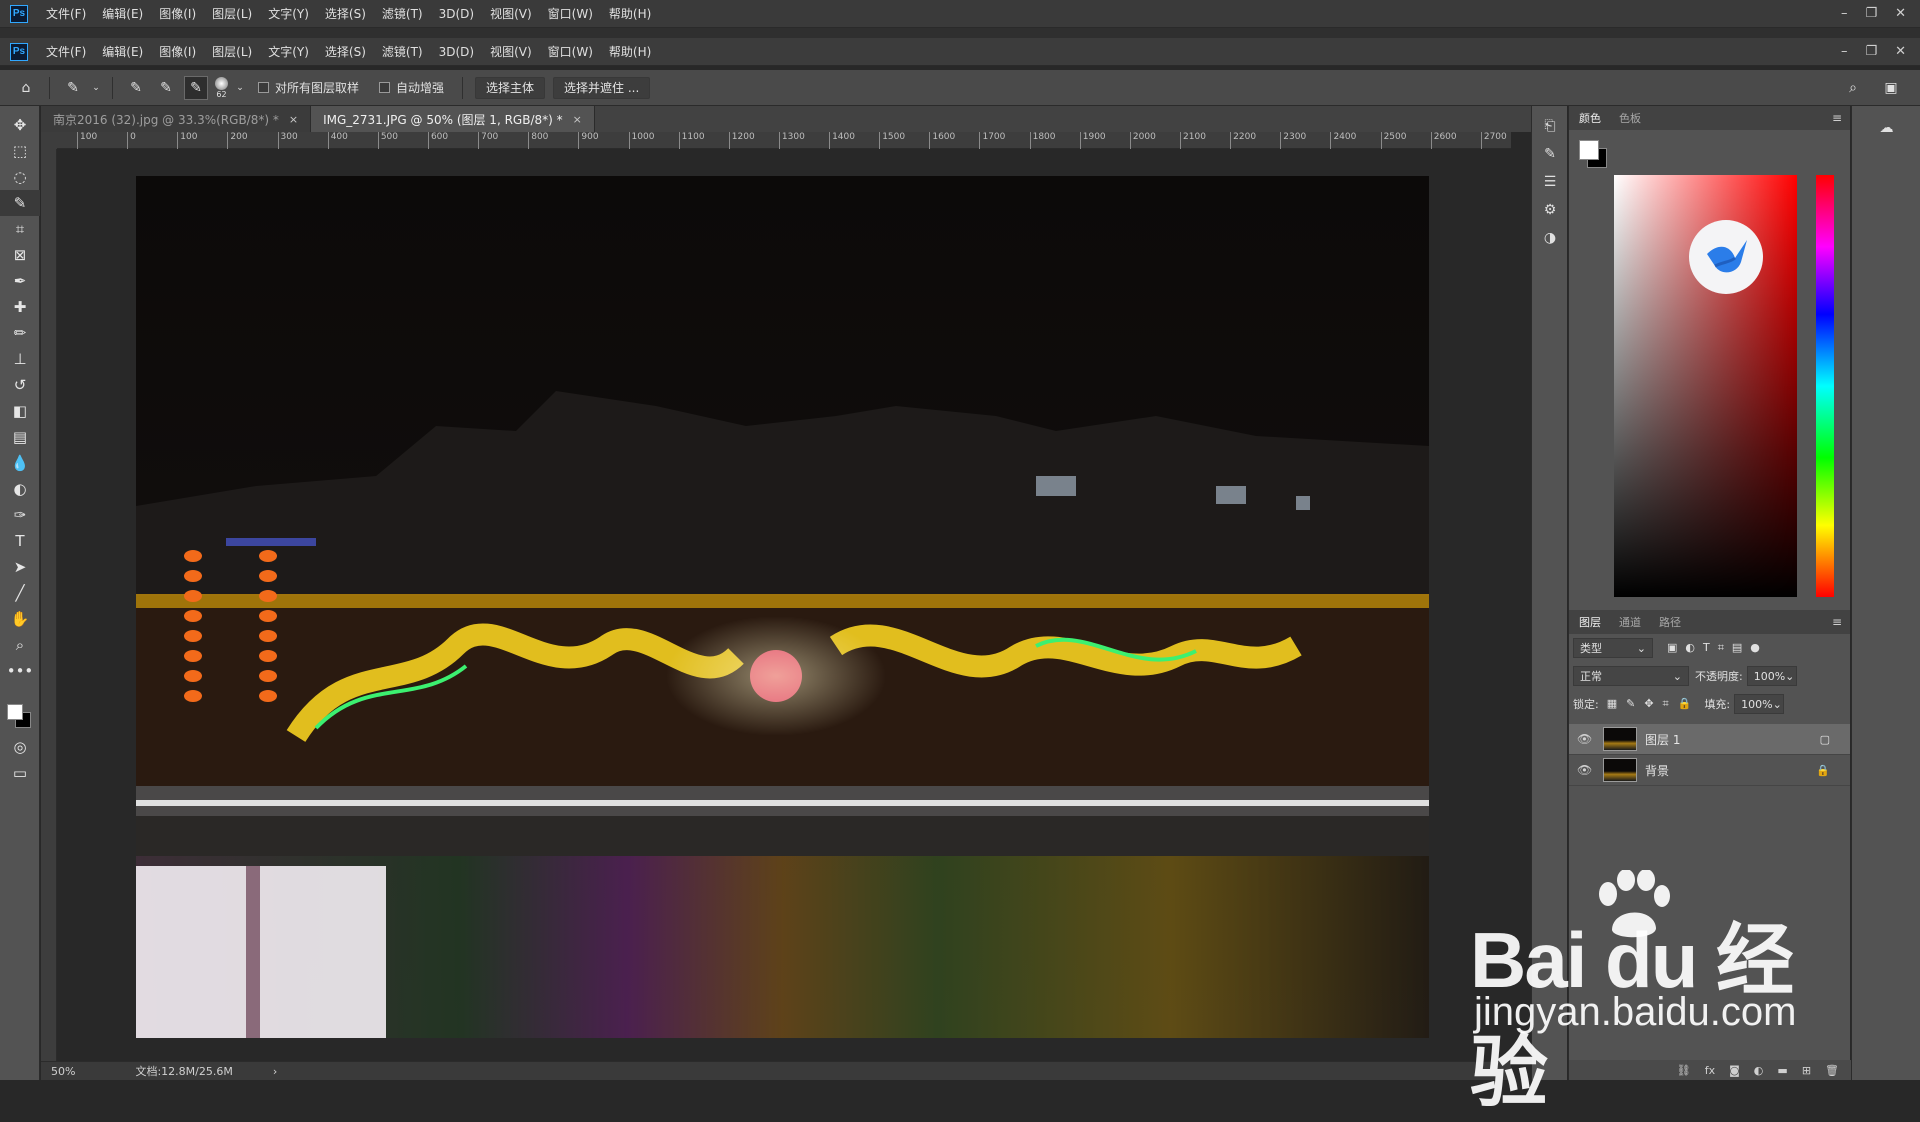 The height and width of the screenshot is (1122, 1920). Describe the element at coordinates (20, 645) in the screenshot. I see `zoom-tool-icon: ⌕` at that location.